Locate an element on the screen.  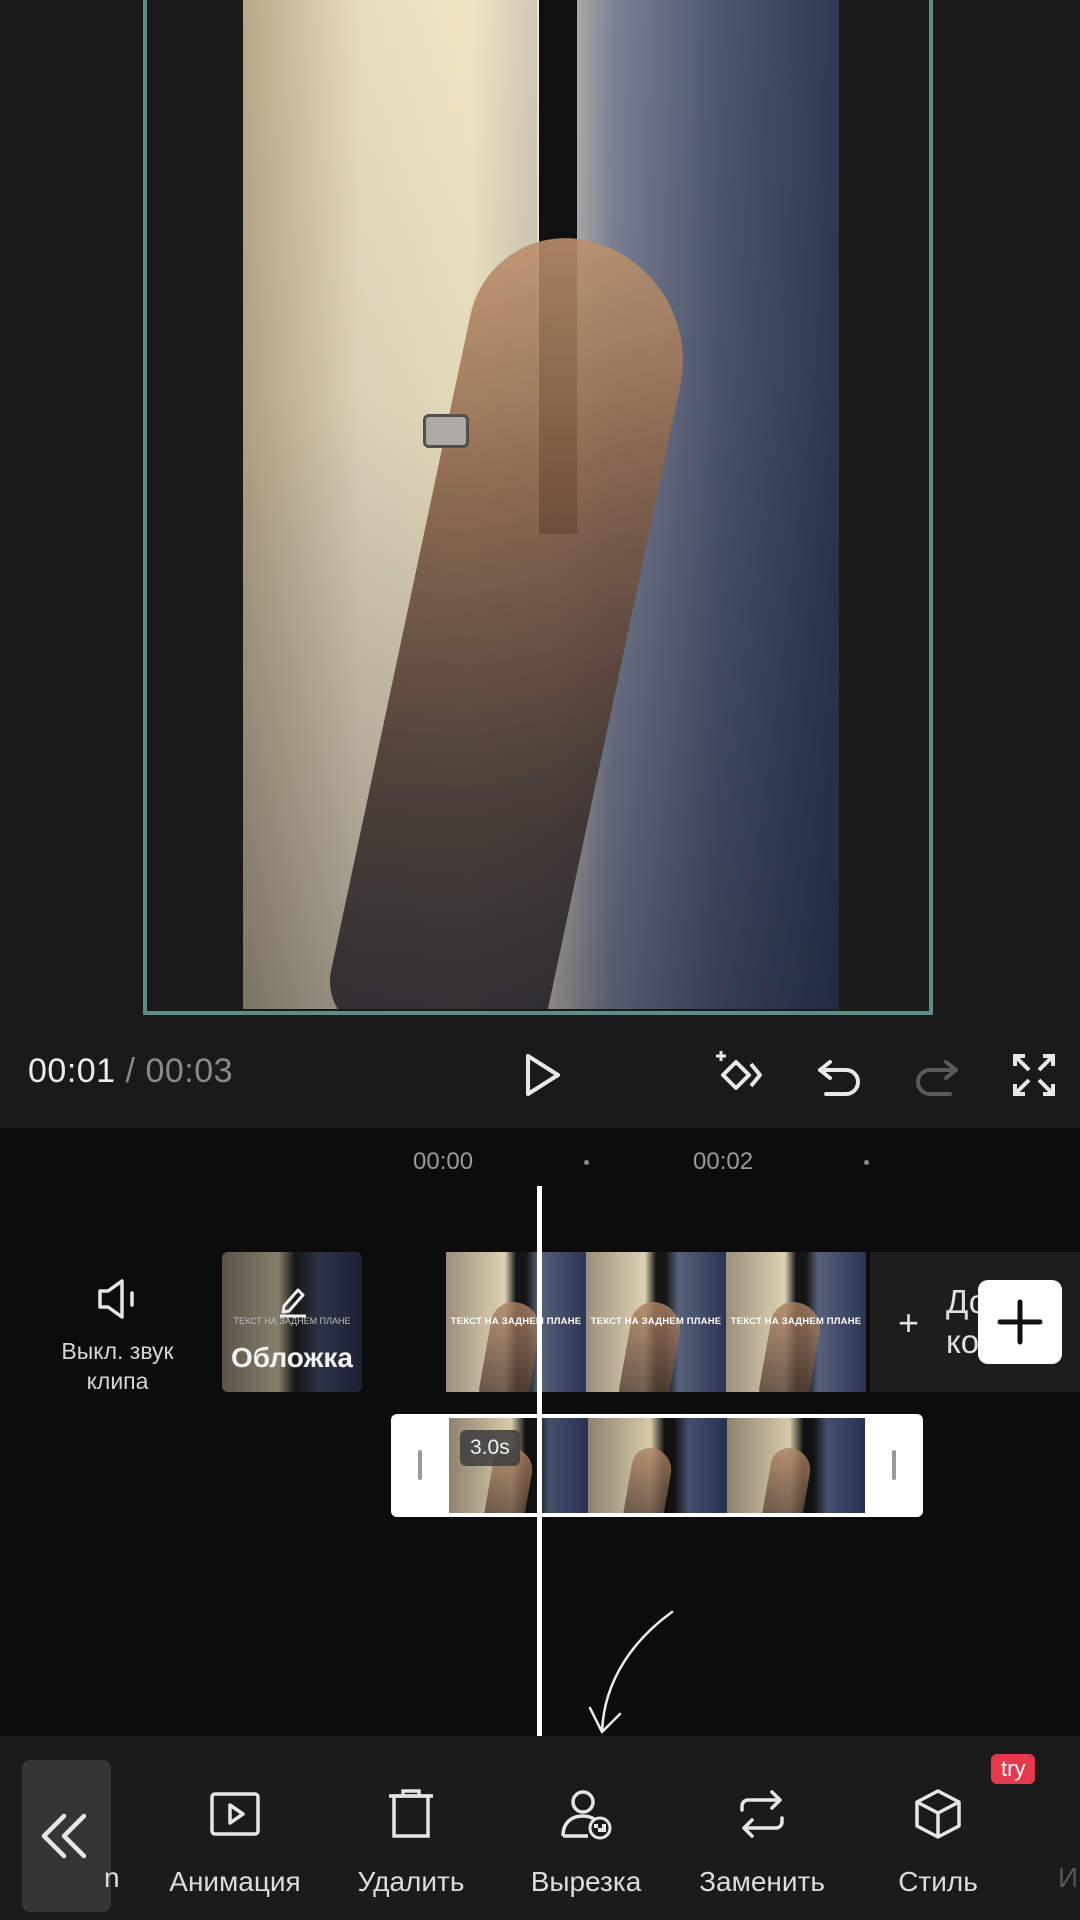
playhead is located at coordinates (539, 1466).